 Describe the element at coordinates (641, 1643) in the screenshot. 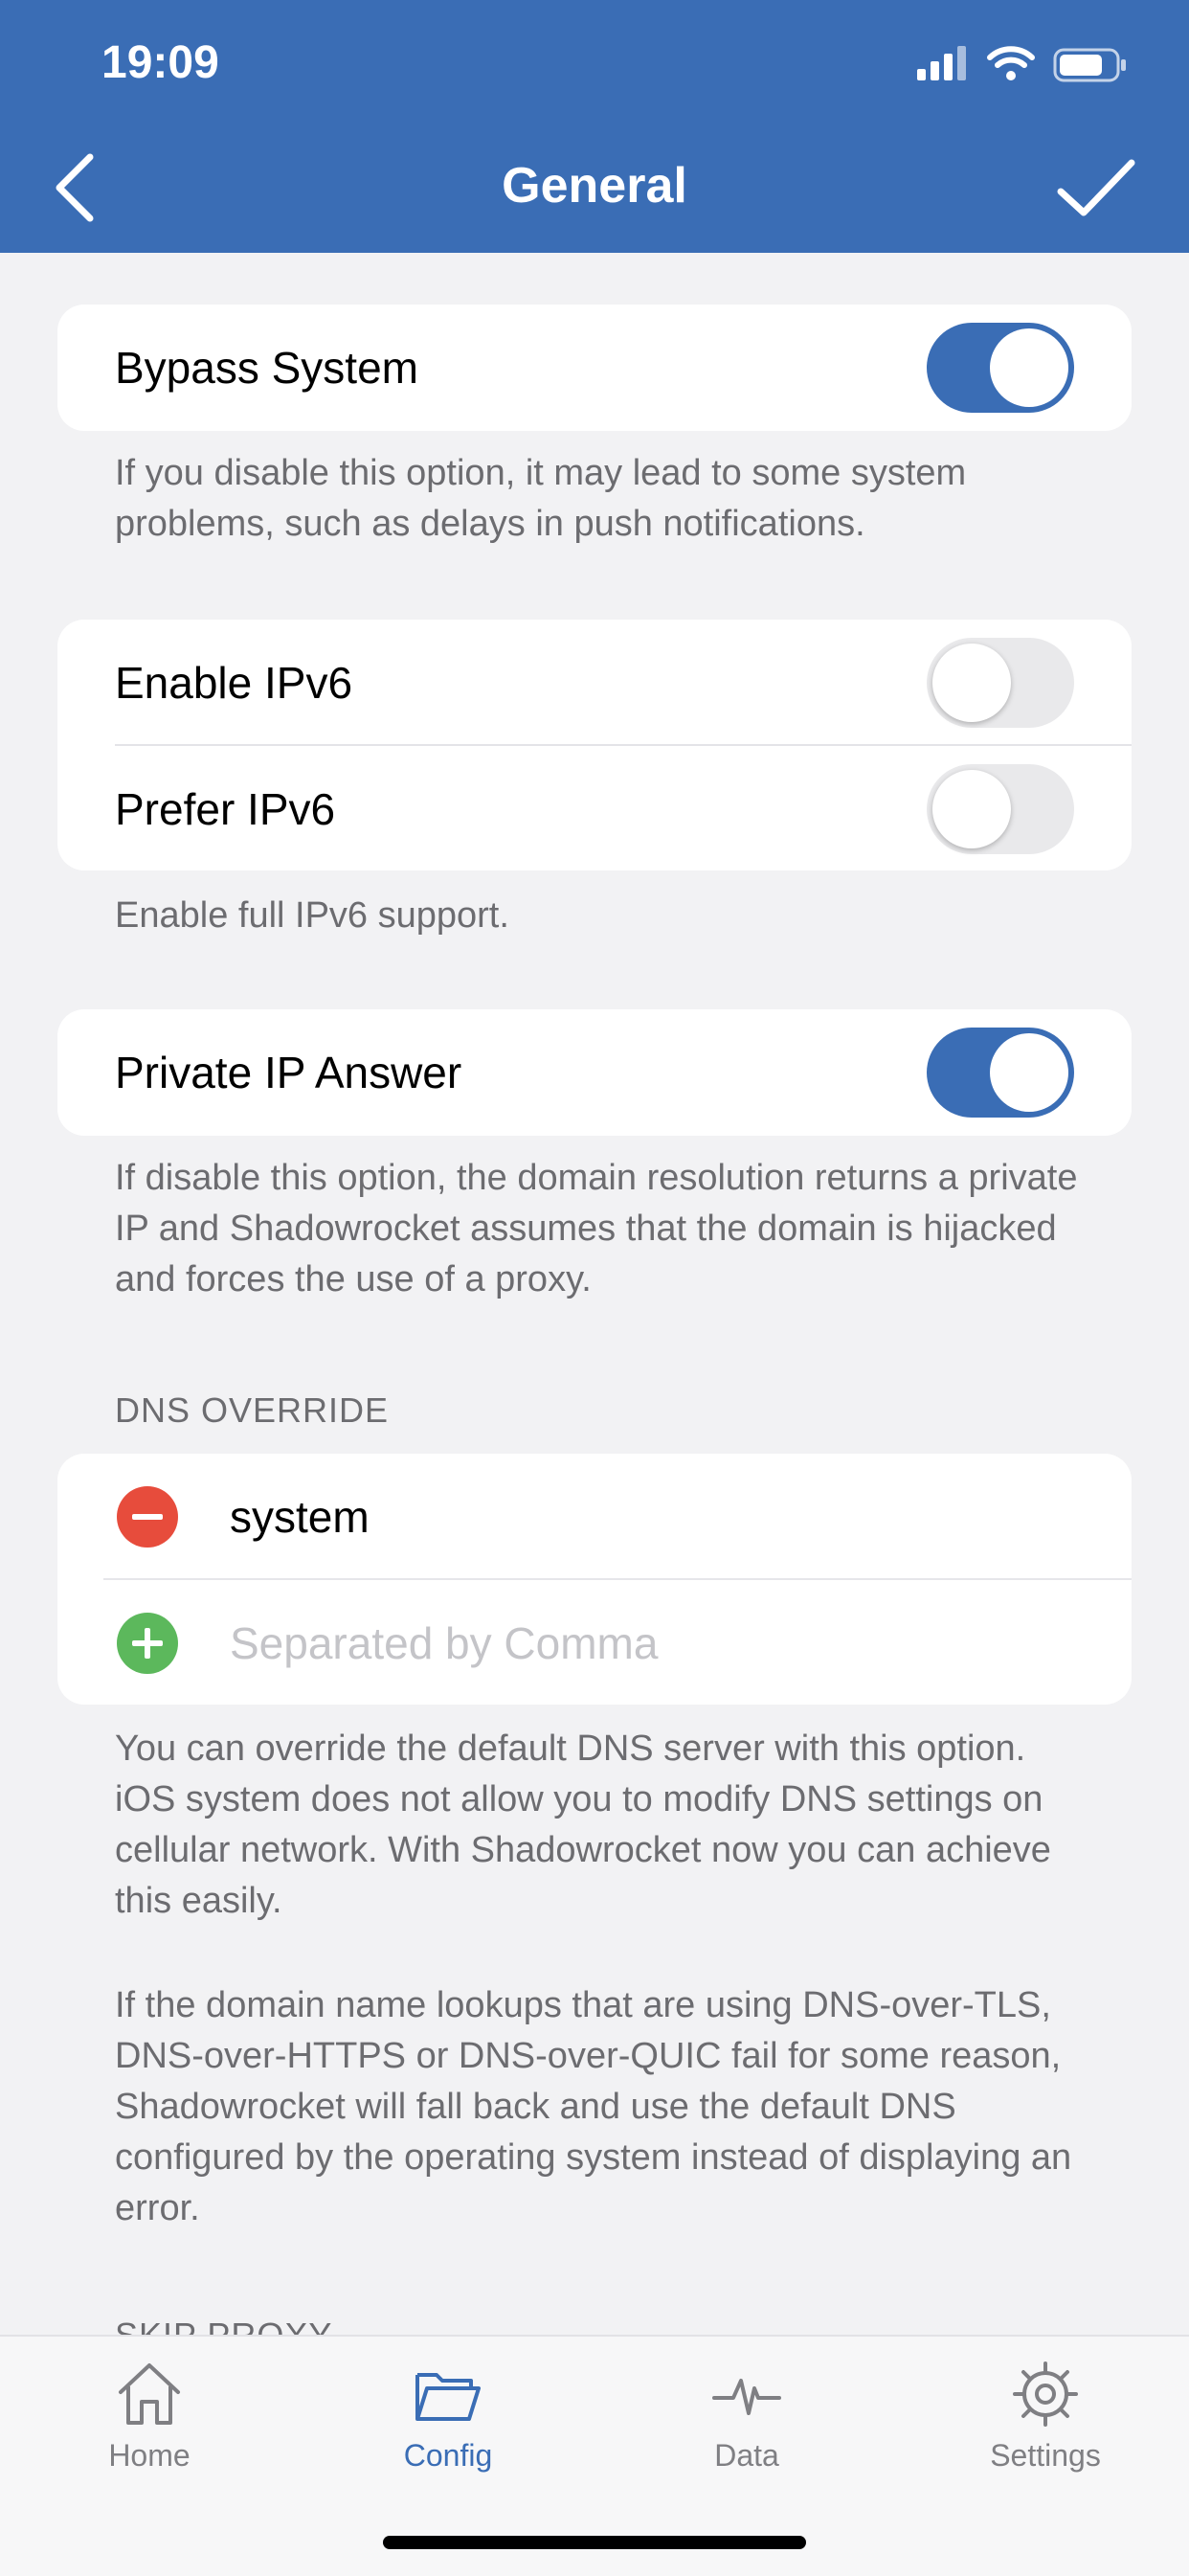

I see `dns-server-input` at that location.